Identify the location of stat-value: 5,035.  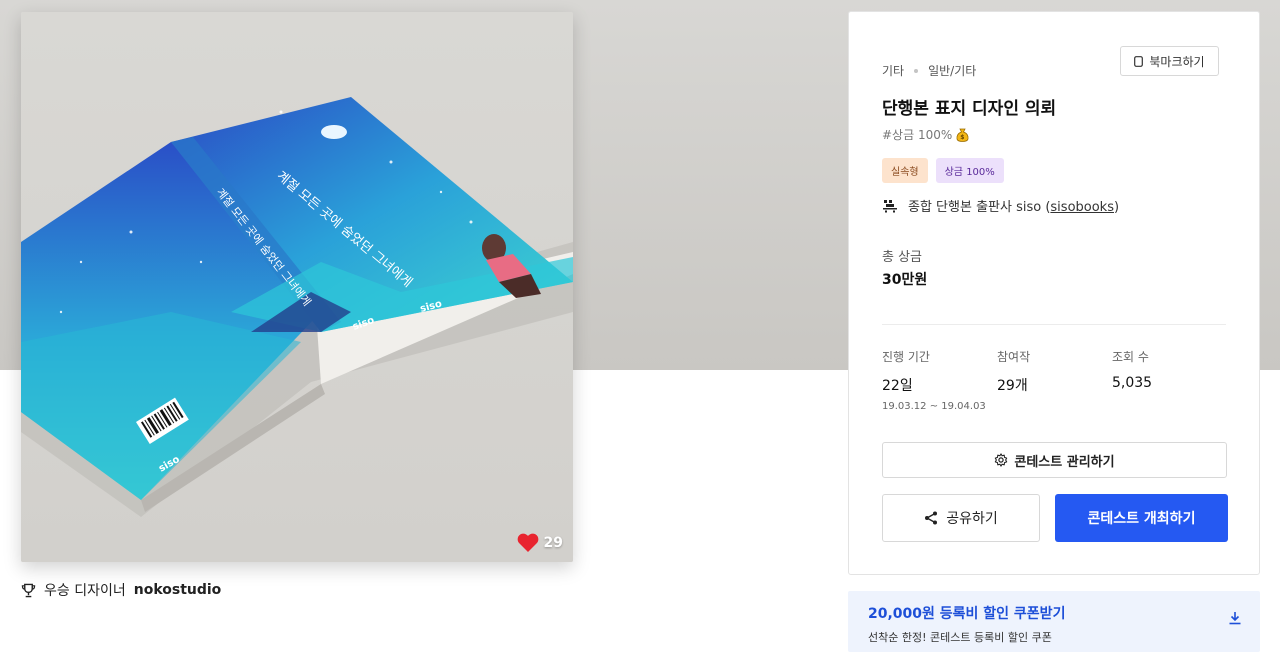
(1132, 383).